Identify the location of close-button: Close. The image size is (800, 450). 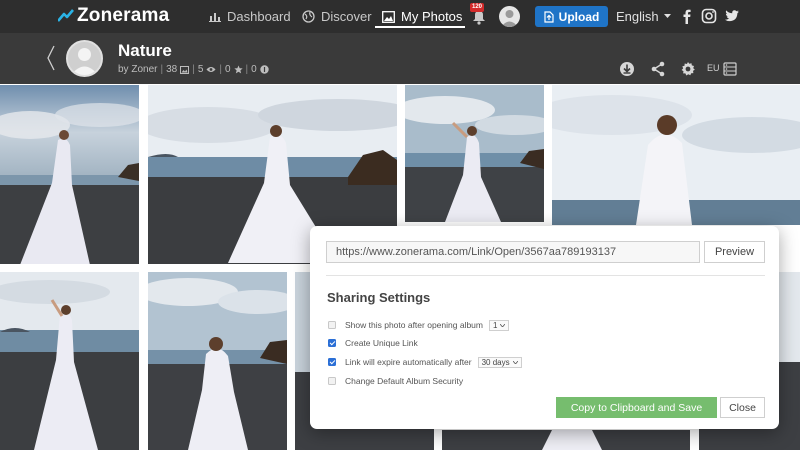
(742, 407).